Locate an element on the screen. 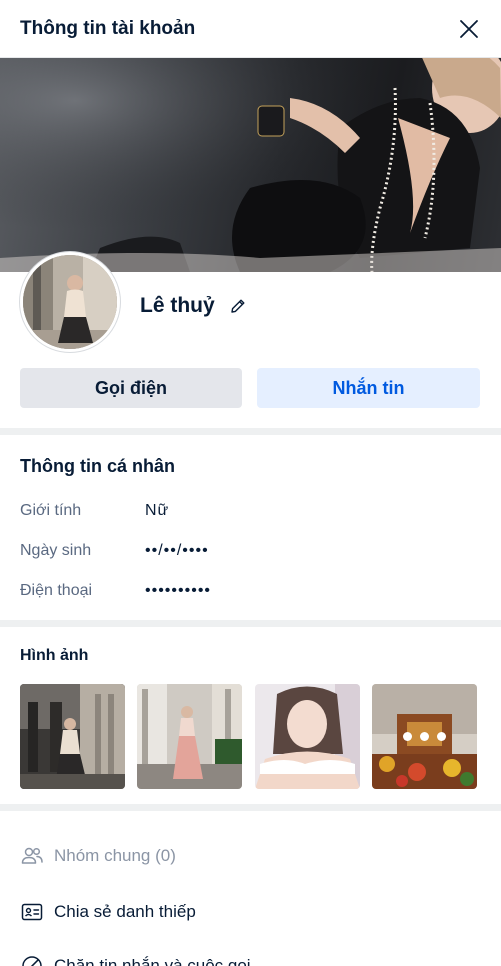  photo-thumbnail-more is located at coordinates (424, 736).